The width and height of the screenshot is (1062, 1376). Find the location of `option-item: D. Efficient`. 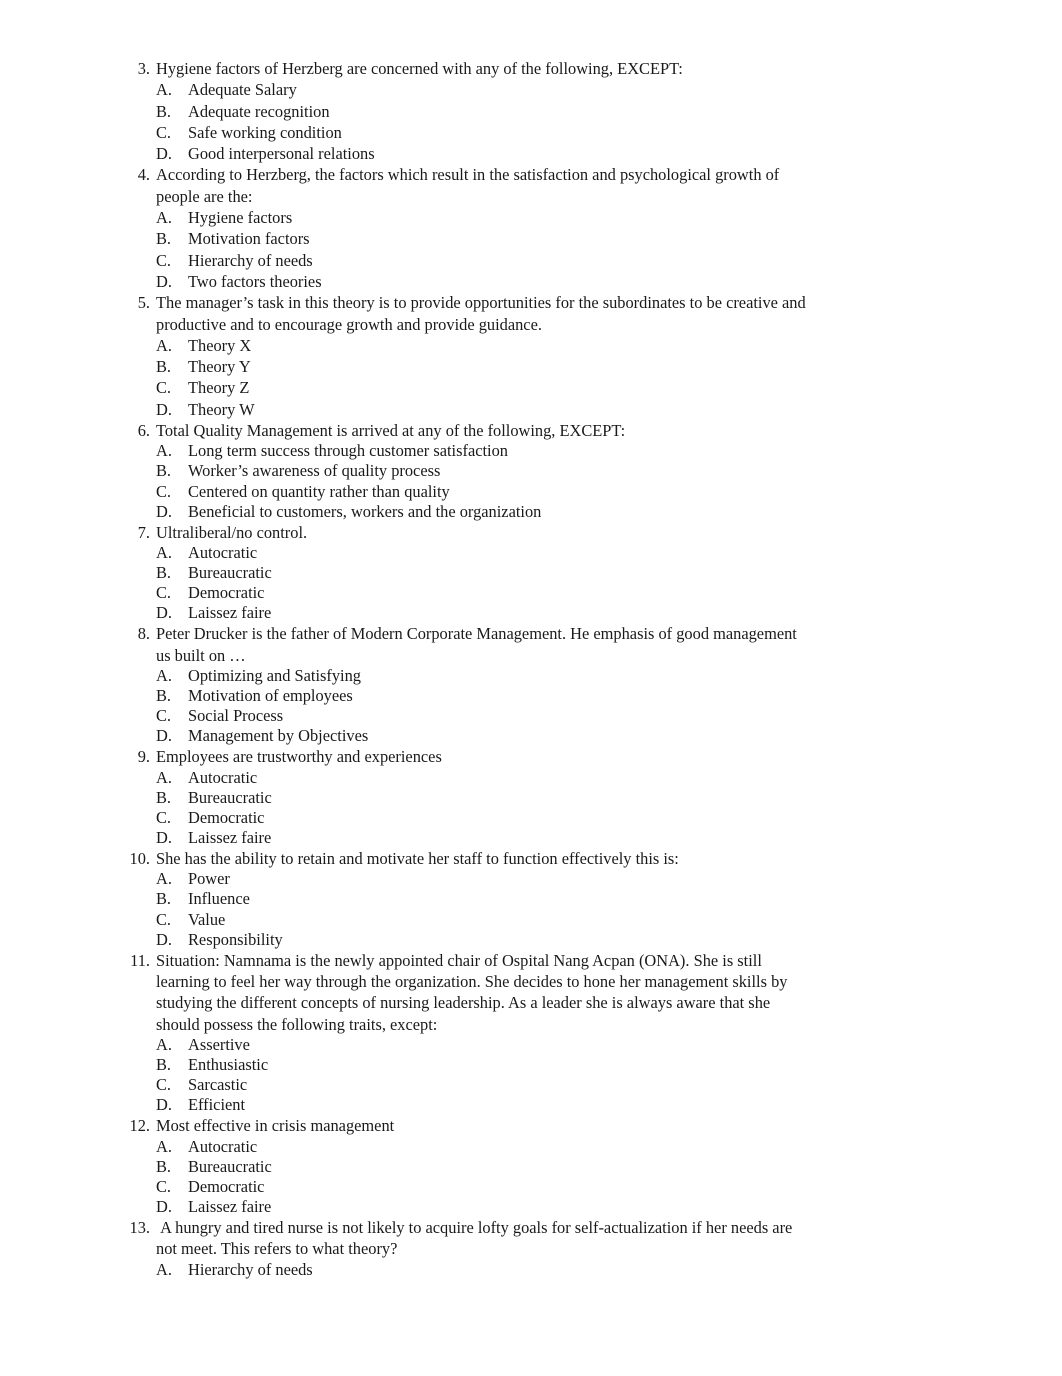

option-item: D. Efficient is located at coordinates (481, 1105).